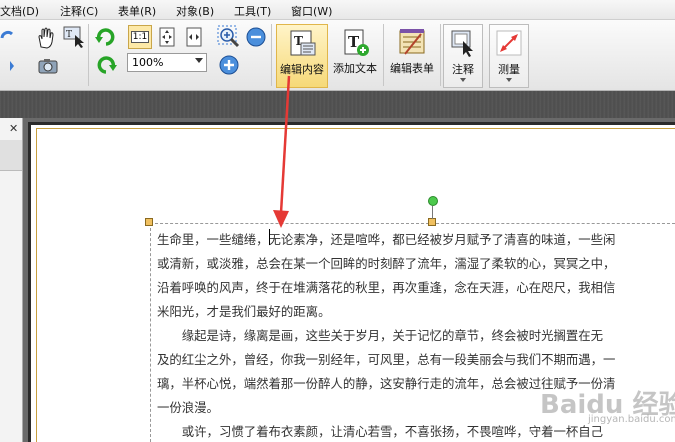  Describe the element at coordinates (631, 419) in the screenshot. I see `watermark-url: jingyan.baidu.com` at that location.